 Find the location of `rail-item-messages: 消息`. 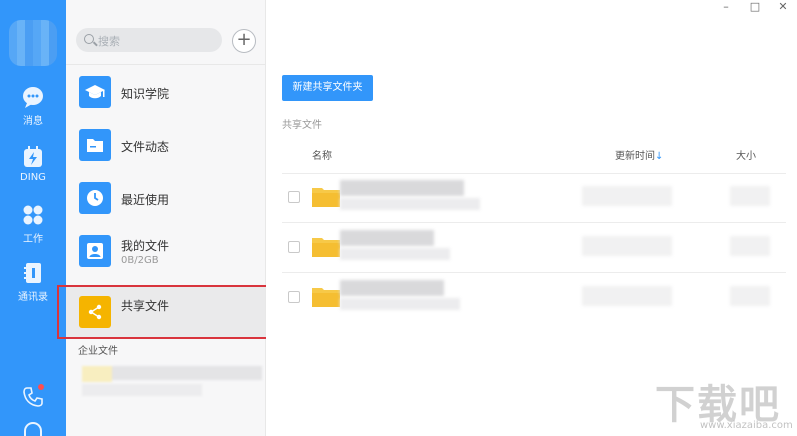

rail-item-messages: 消息 is located at coordinates (33, 106).